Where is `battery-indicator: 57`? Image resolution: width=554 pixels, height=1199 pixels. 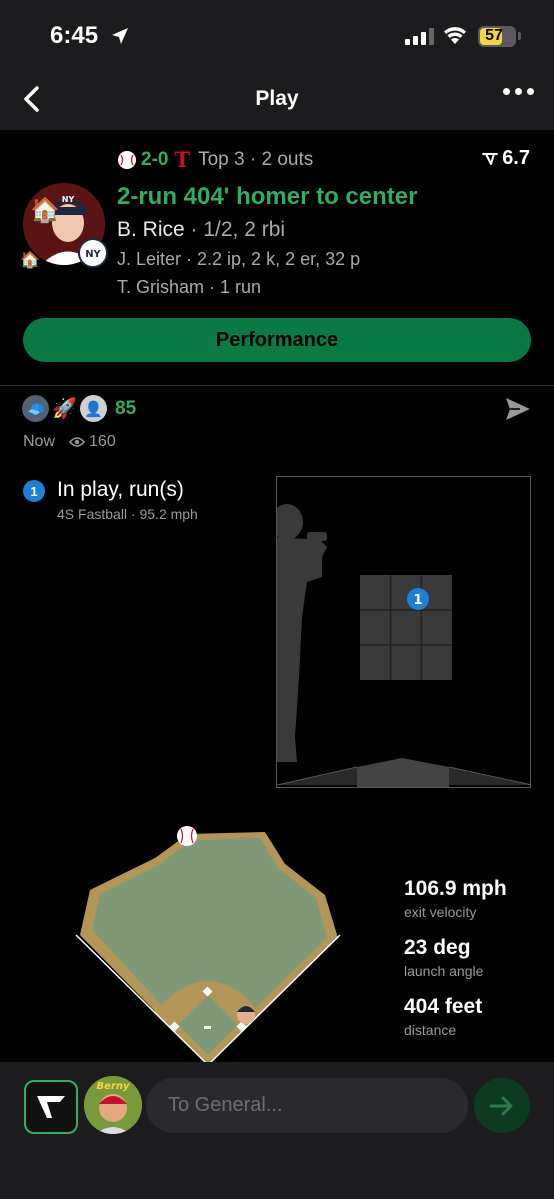 battery-indicator: 57 is located at coordinates (497, 36).